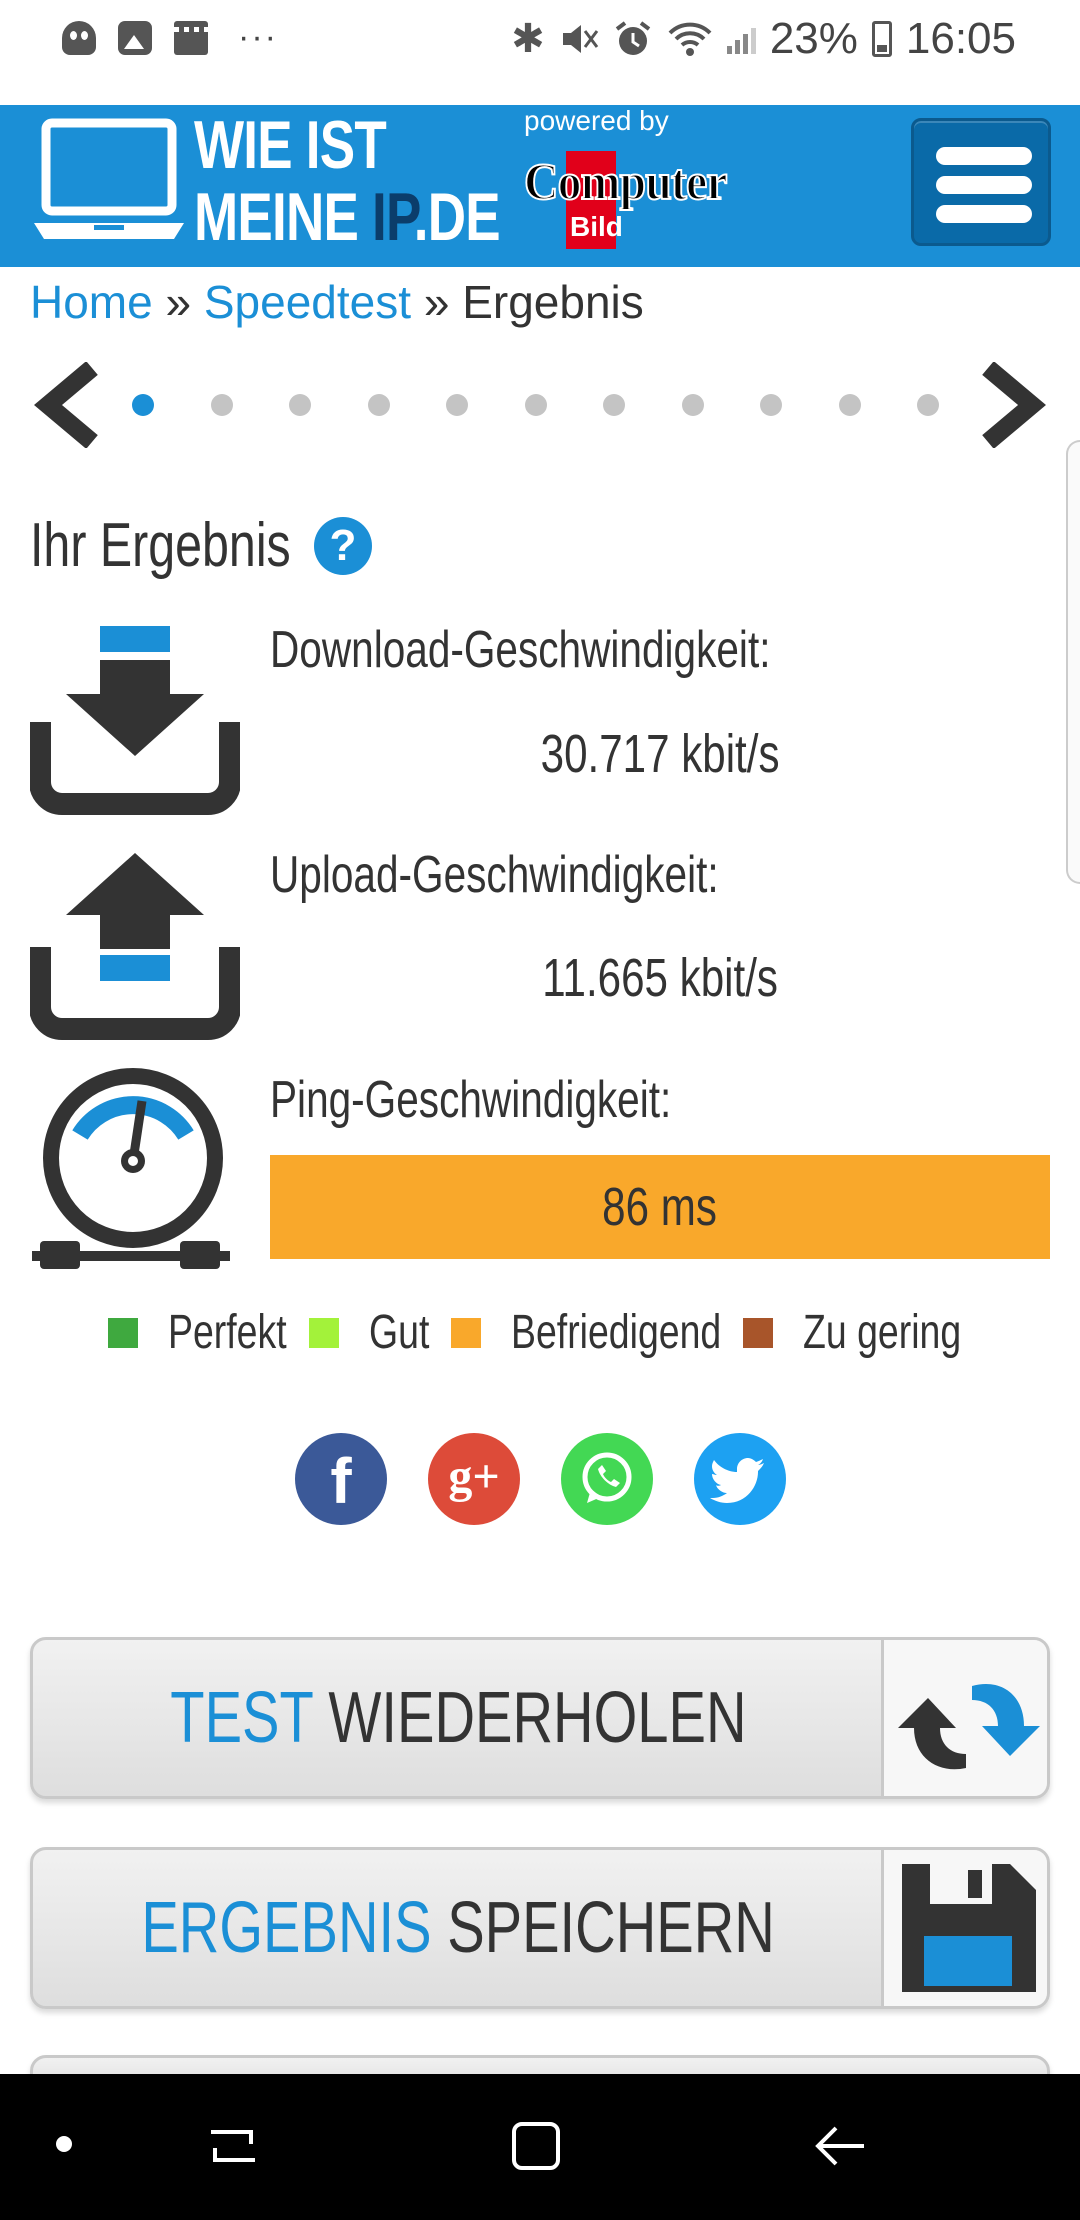 The image size is (1080, 2220). Describe the element at coordinates (69, 405) in the screenshot. I see `chevron-left-icon` at that location.